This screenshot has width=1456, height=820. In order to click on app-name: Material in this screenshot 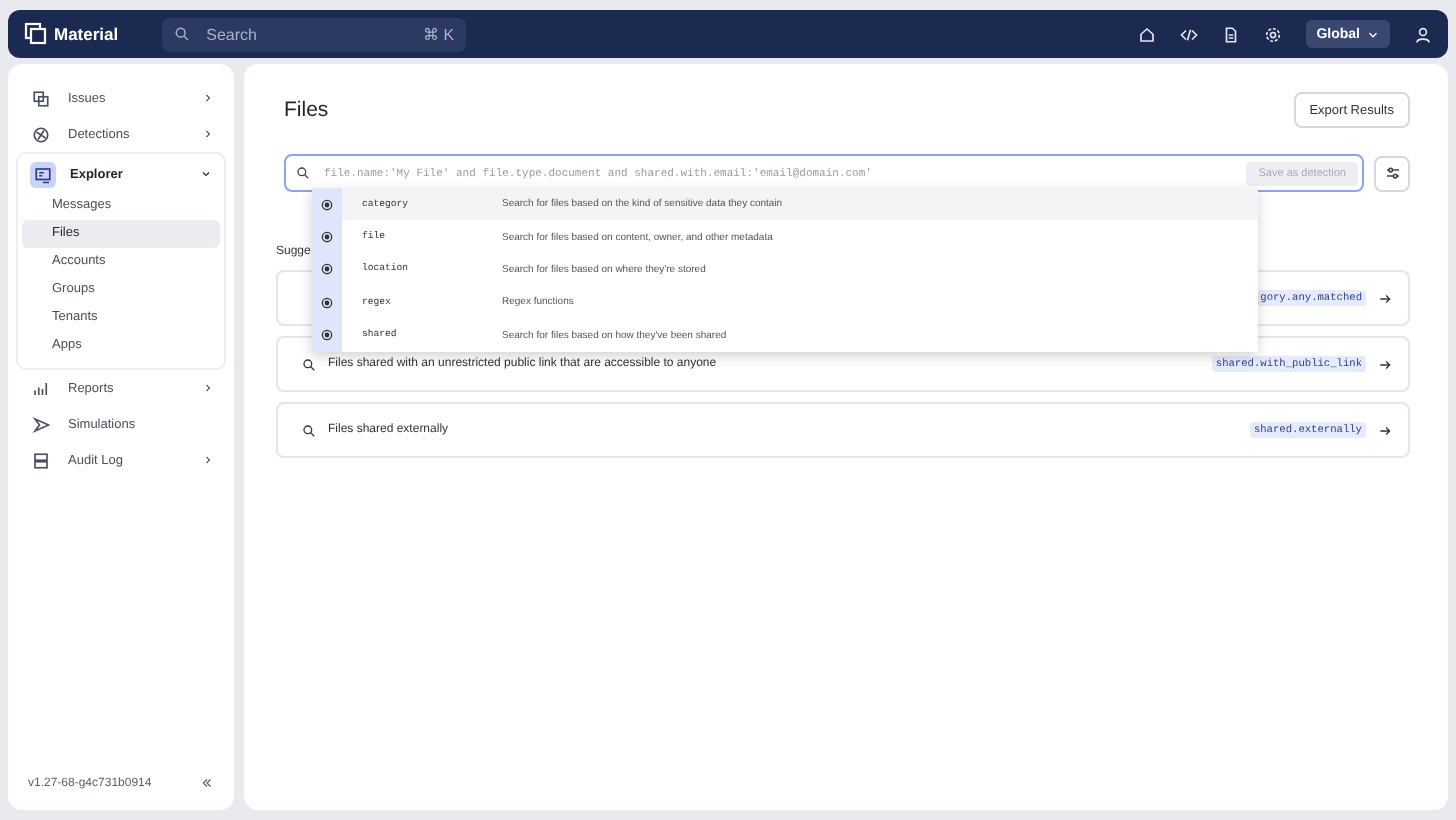, I will do `click(86, 34)`.